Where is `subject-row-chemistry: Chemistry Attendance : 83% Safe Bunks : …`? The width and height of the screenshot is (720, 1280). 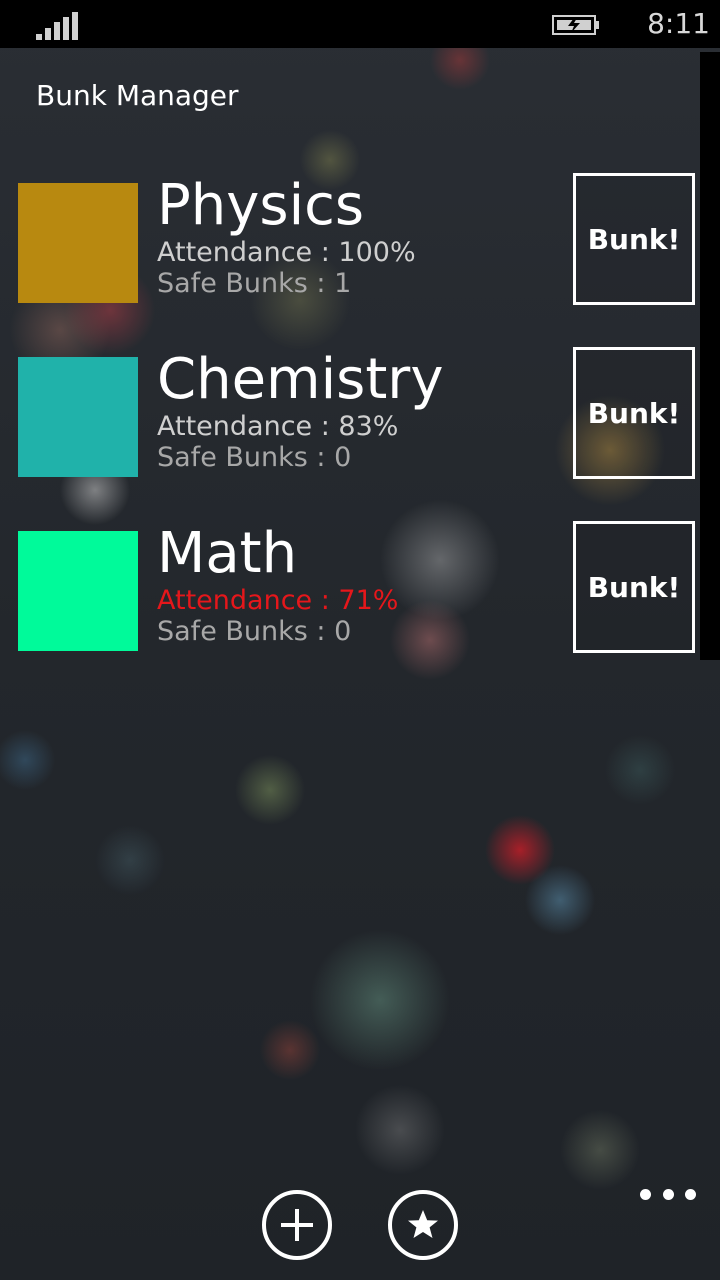
subject-row-chemistry: Chemistry Attendance : 83% Safe Bunks : … is located at coordinates (363, 417).